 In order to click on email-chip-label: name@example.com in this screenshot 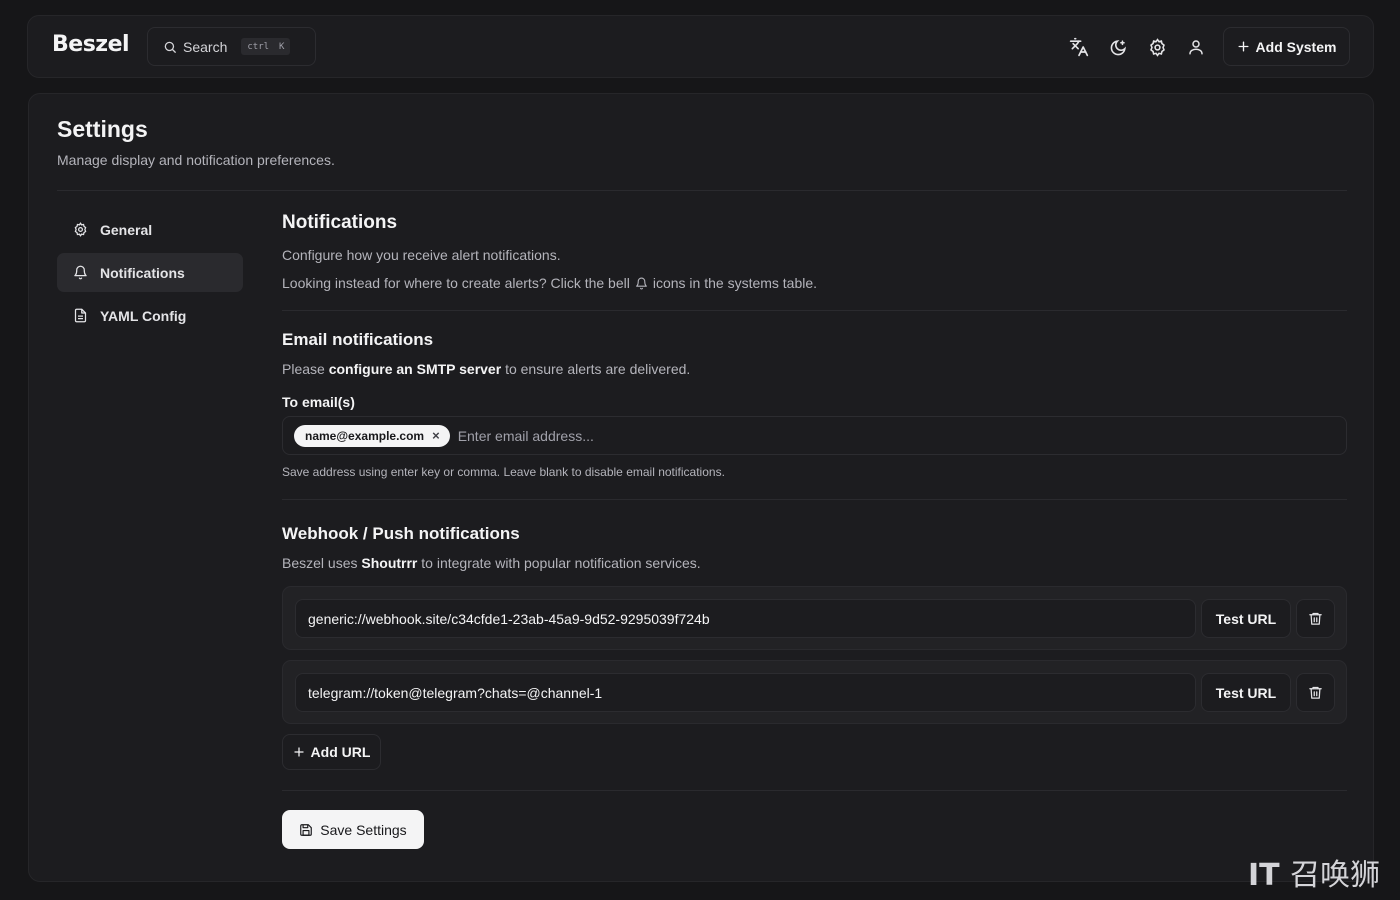, I will do `click(365, 435)`.